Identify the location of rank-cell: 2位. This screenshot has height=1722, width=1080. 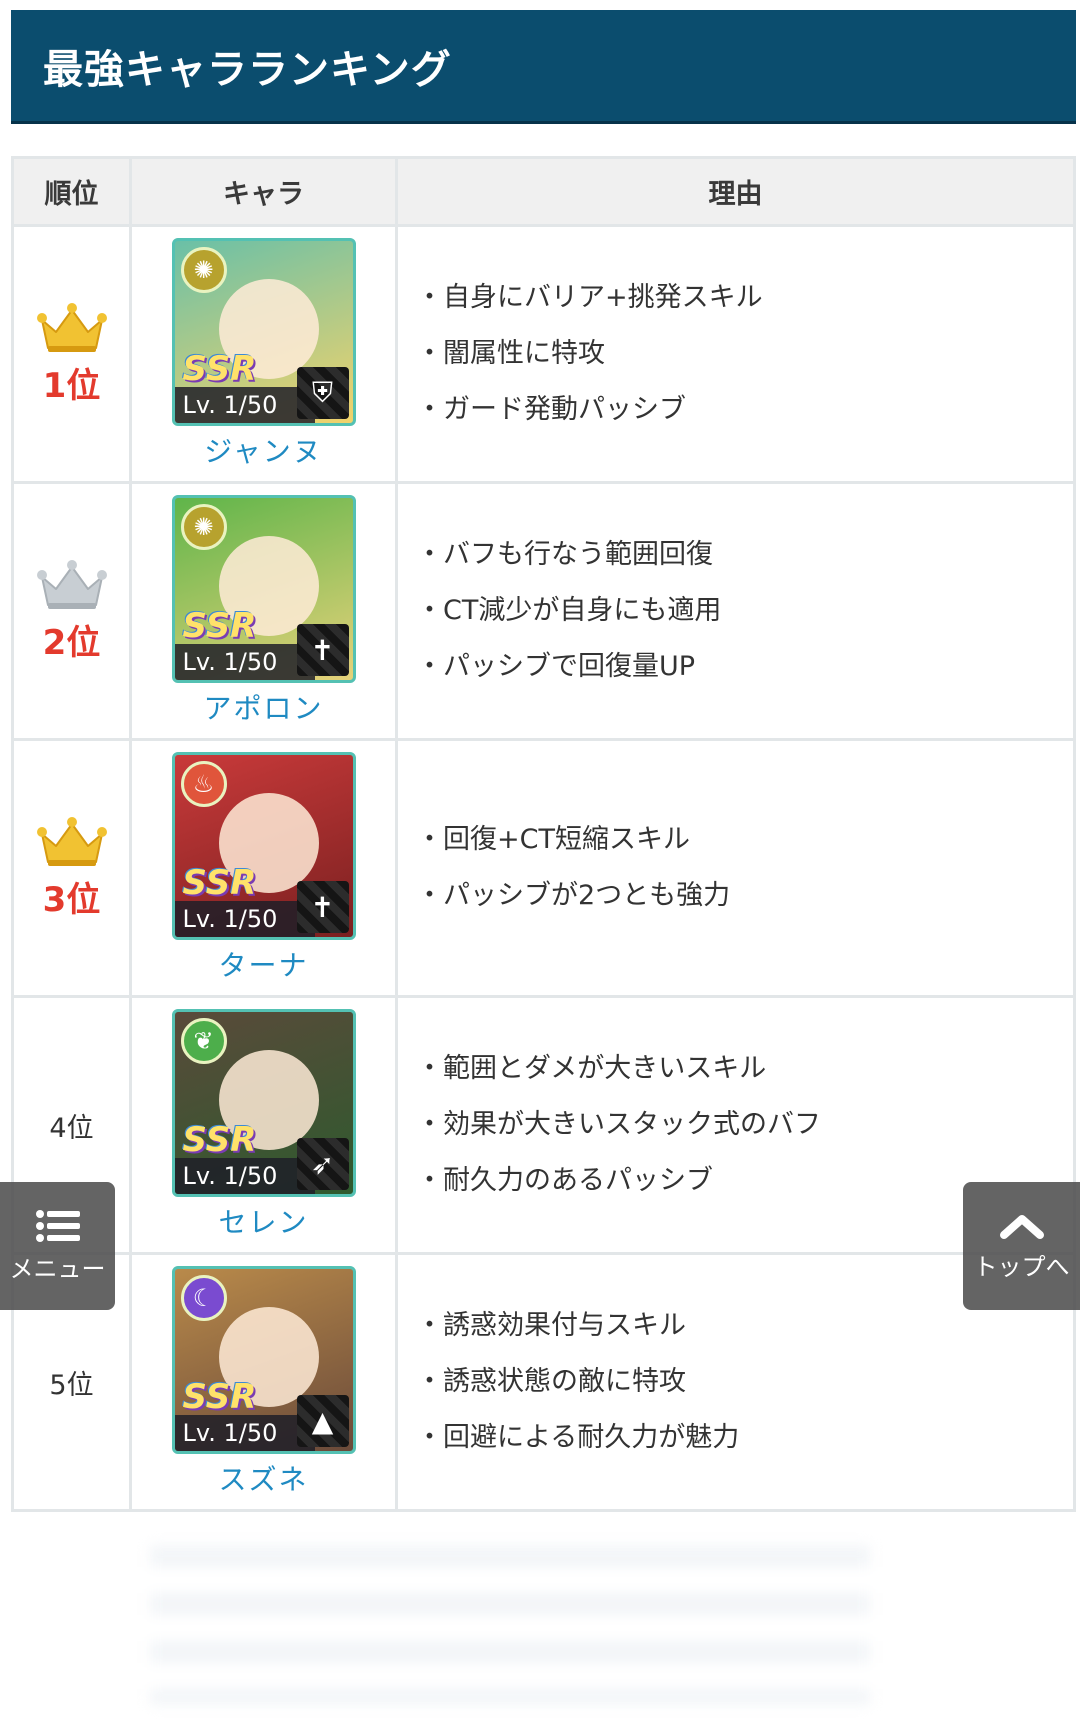
(71, 611).